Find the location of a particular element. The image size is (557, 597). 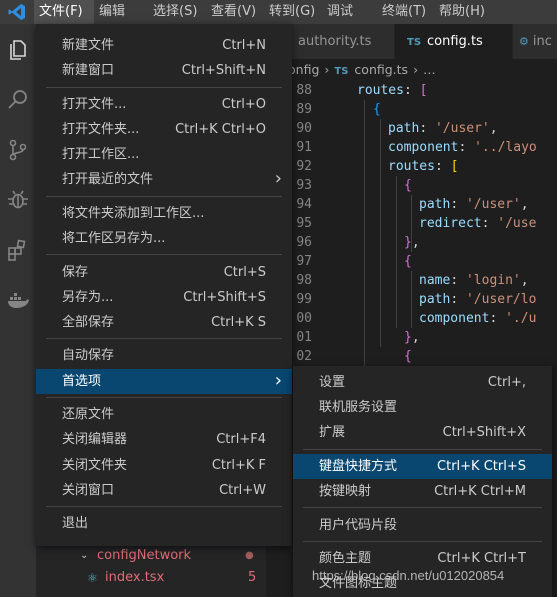

menu-item: 扩展 Ctrl+Shift+X is located at coordinates (422, 432).